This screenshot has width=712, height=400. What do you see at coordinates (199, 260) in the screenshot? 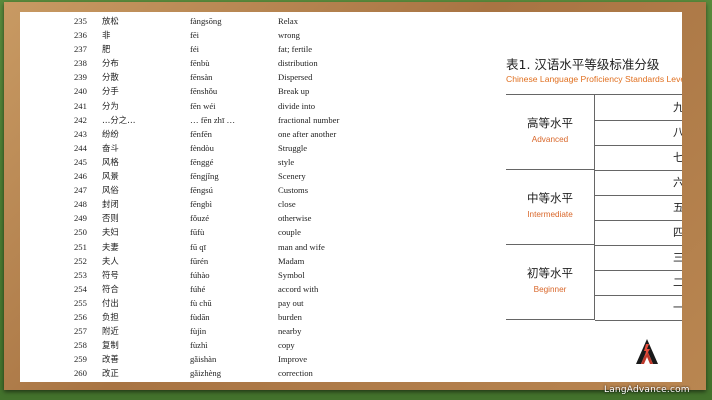
I see `vocab-pinyin: fūrén` at bounding box center [199, 260].